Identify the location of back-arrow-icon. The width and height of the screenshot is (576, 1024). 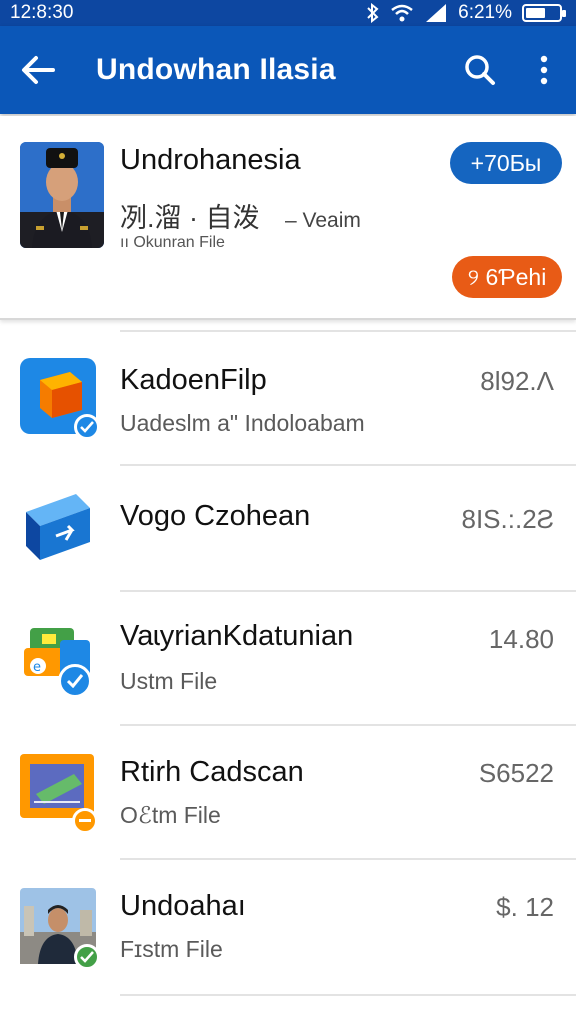
(38, 70).